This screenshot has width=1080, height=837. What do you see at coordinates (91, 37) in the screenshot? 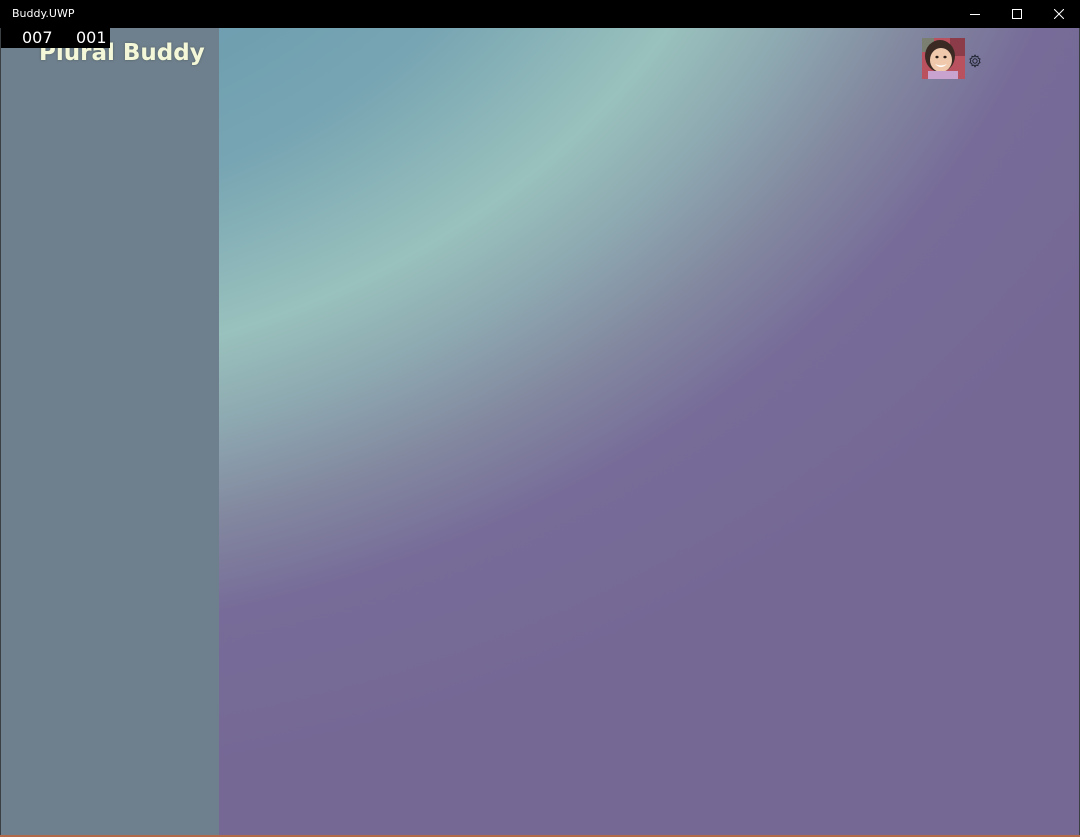
I see `counter-right: 001` at bounding box center [91, 37].